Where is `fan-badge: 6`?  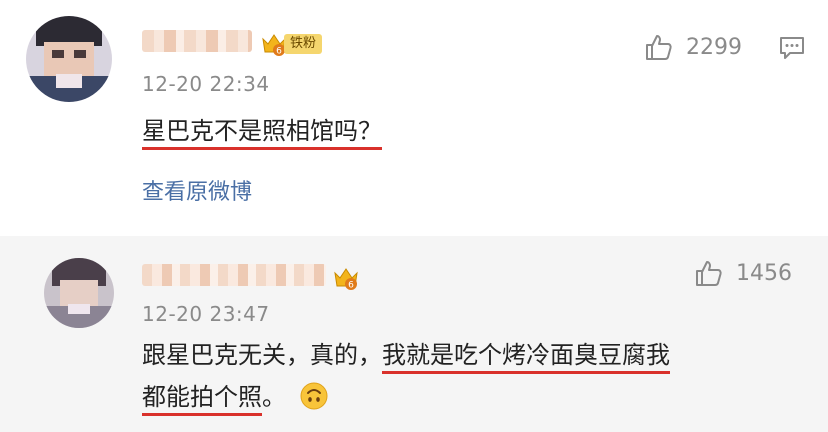 fan-badge: 6 is located at coordinates (346, 278).